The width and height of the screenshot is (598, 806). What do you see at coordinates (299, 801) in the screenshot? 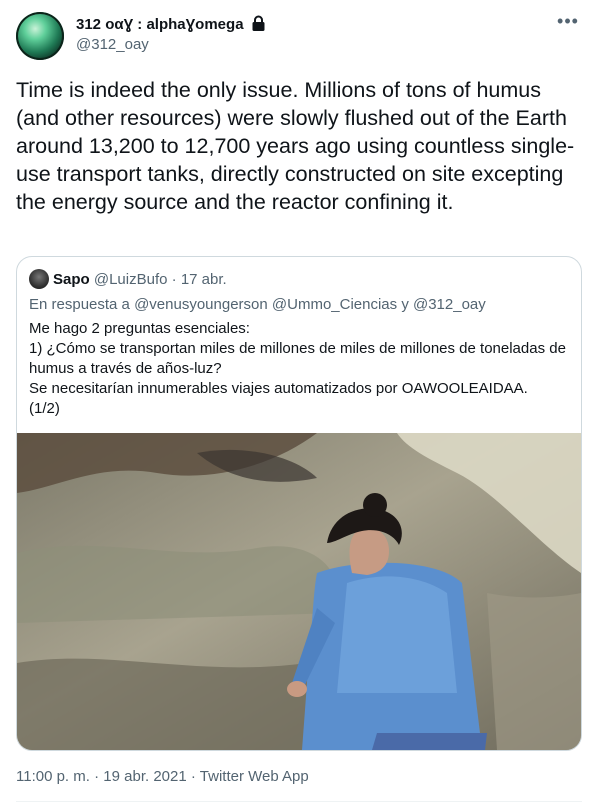
I see `divider` at bounding box center [299, 801].